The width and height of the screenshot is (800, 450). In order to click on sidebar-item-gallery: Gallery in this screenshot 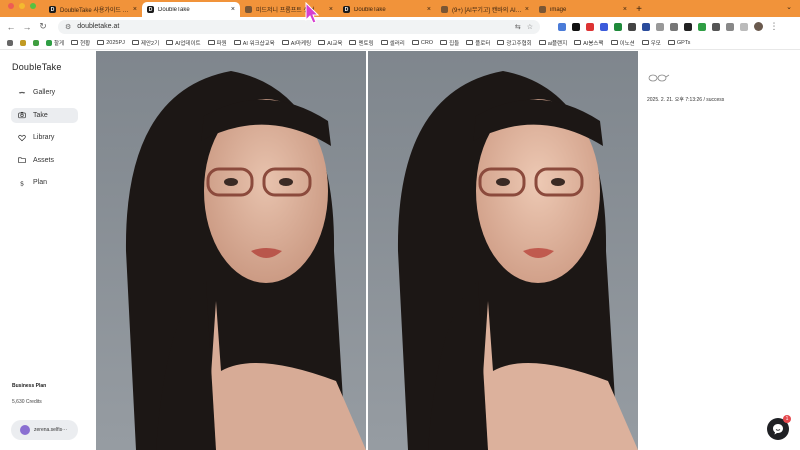, I will do `click(44, 92)`.